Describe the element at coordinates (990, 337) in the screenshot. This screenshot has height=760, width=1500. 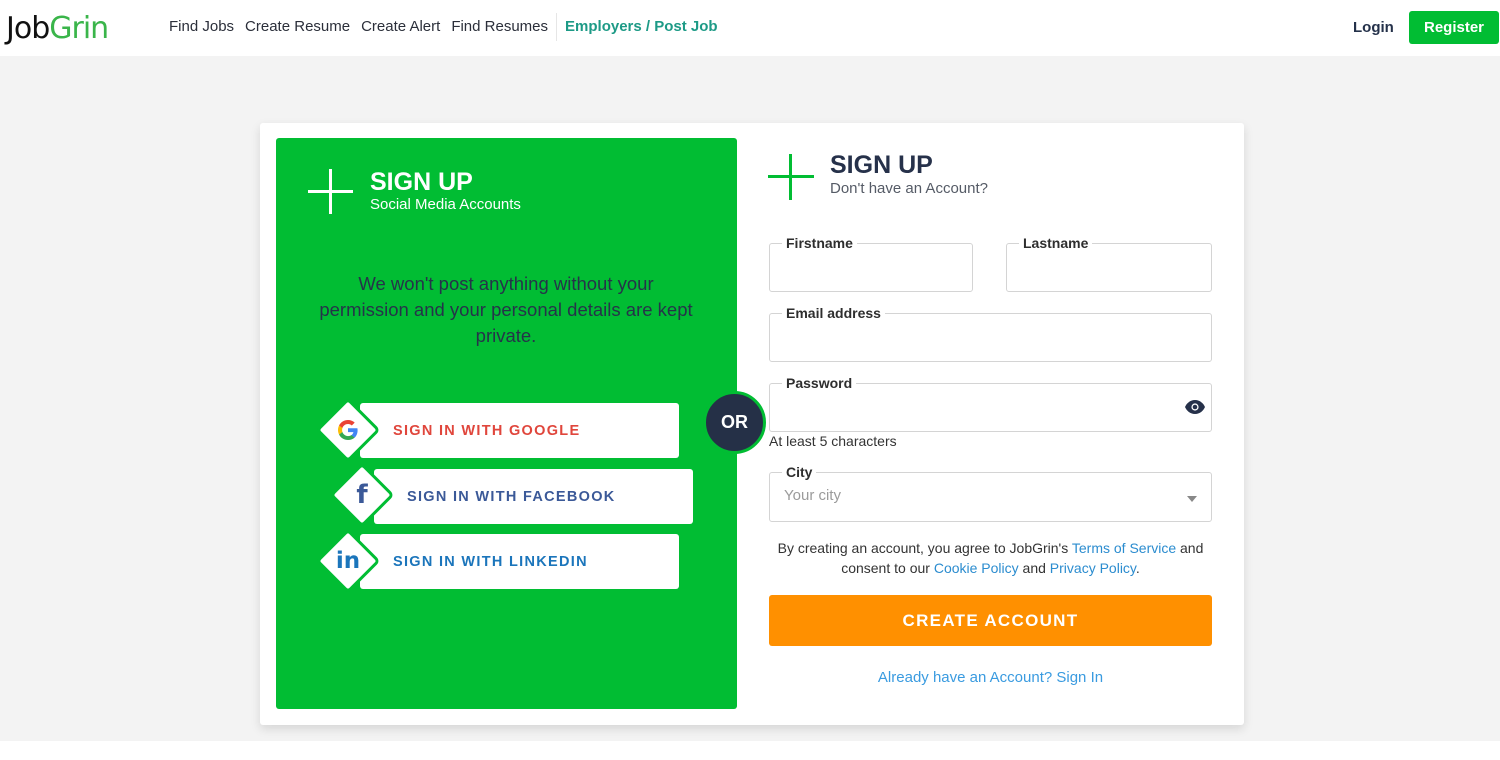
I see `email-input` at that location.